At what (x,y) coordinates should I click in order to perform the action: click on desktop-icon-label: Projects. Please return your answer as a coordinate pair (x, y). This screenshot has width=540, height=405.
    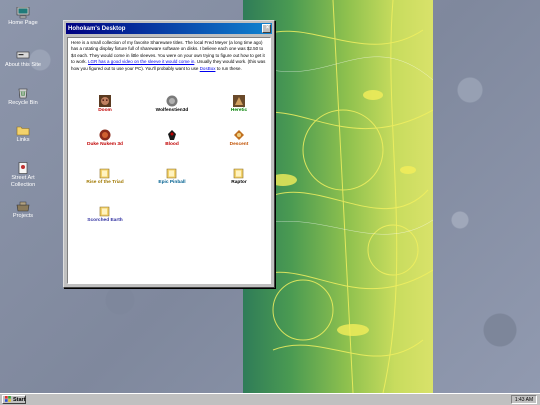
    Looking at the image, I should click on (23, 216).